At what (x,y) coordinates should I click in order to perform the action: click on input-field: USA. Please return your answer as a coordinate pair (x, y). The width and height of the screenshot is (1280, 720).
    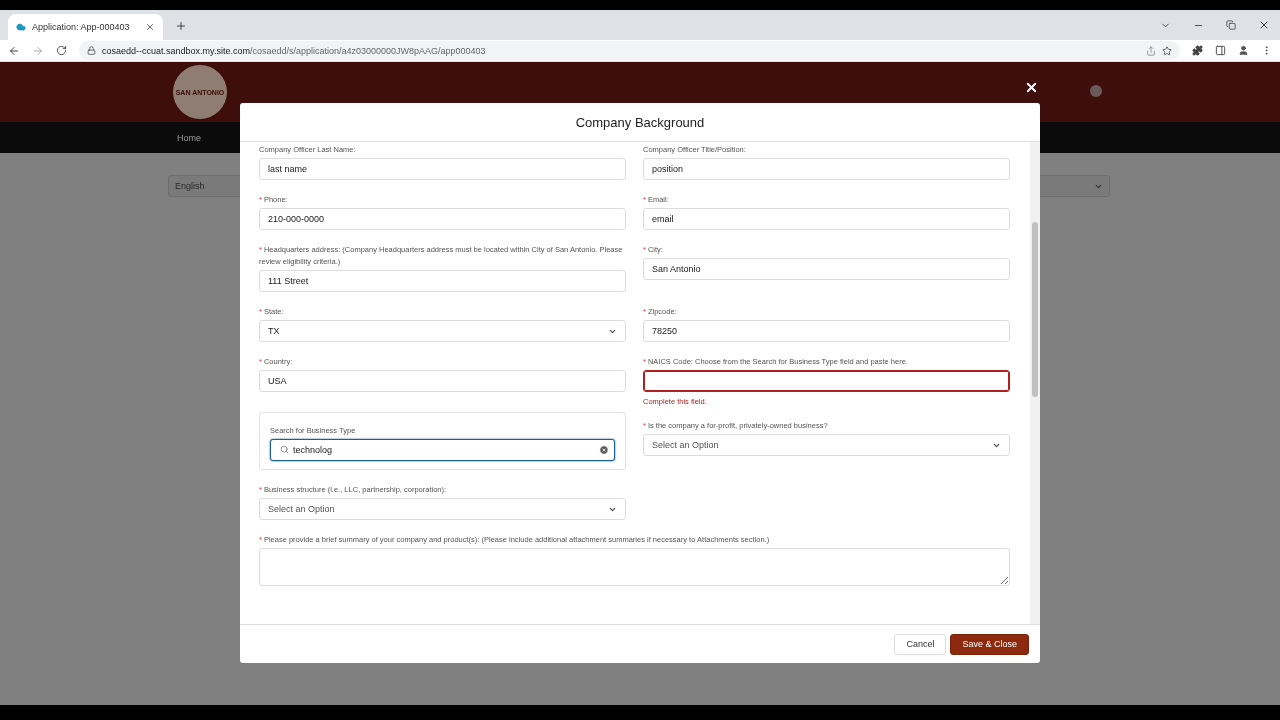
    Looking at the image, I should click on (442, 381).